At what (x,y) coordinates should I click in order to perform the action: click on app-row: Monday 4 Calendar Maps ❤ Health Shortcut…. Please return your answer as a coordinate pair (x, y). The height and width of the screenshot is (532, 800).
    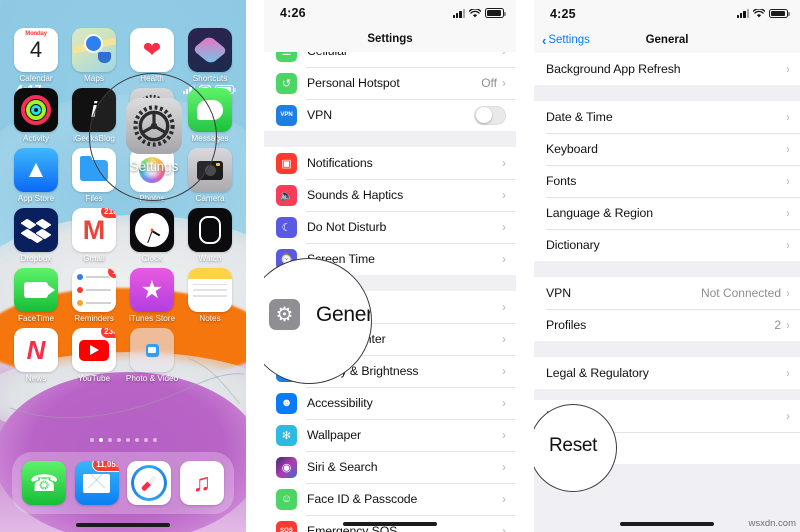
    Looking at the image, I should click on (123, 55).